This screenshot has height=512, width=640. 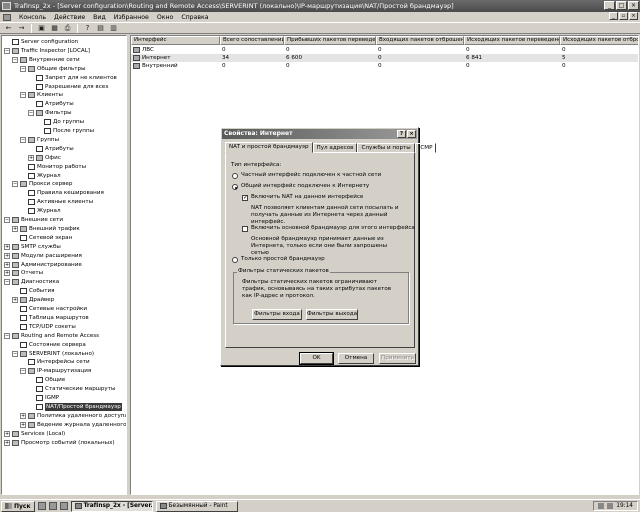 I want to click on back-arrow-icon: ←, so click(x=8, y=28).